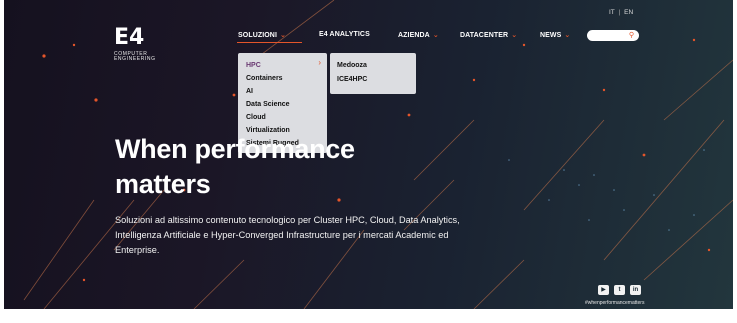  I want to click on nav-datacenter: DATACENTER ⌄, so click(488, 35).